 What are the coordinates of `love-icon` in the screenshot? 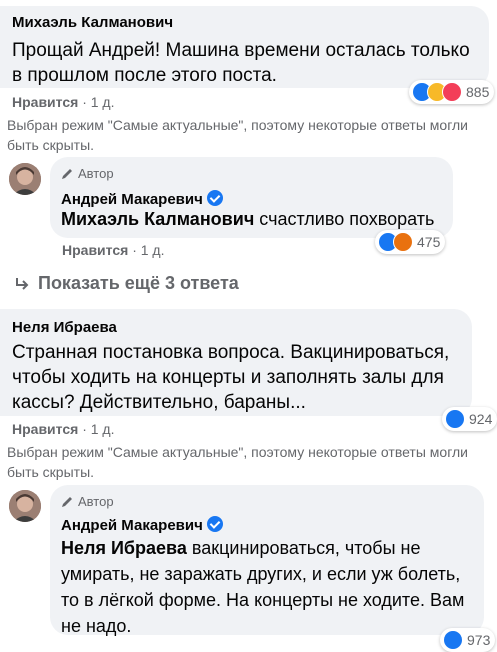 It's located at (452, 92).